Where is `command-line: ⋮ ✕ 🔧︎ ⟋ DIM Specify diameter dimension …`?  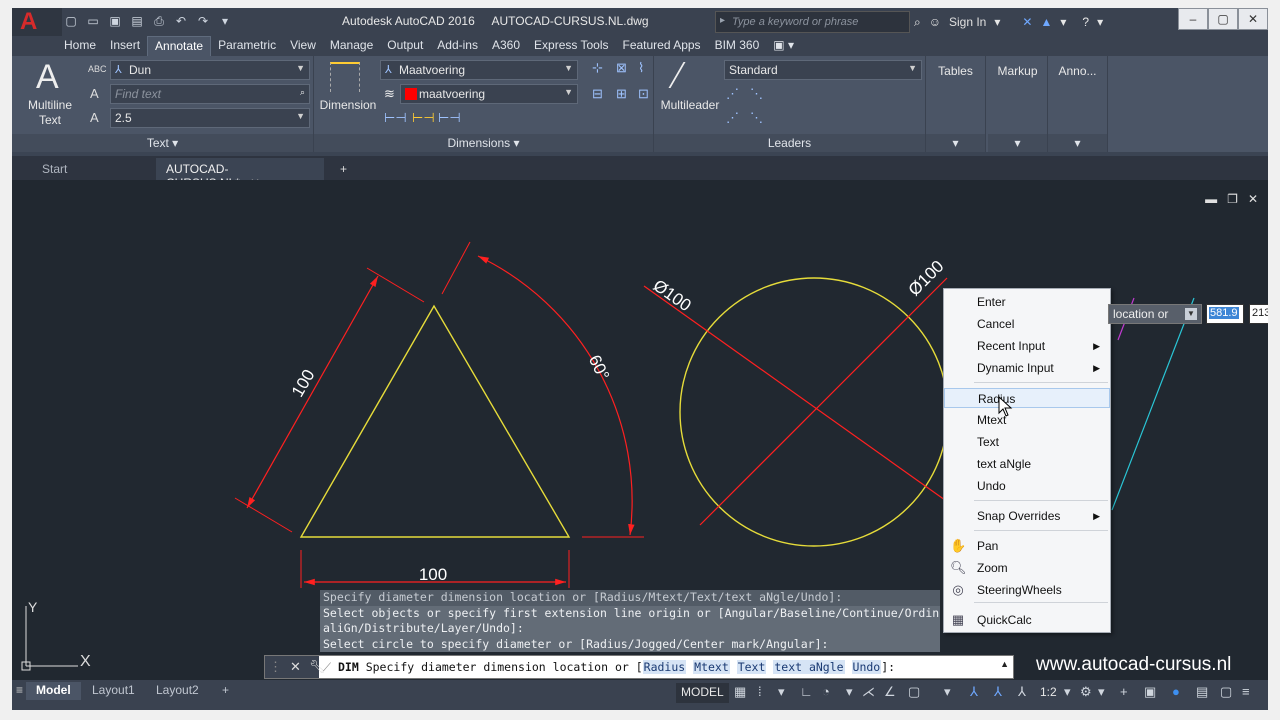
command-line: ⋮ ✕ 🔧︎ ⟋ DIM Specify diameter dimension … is located at coordinates (639, 667).